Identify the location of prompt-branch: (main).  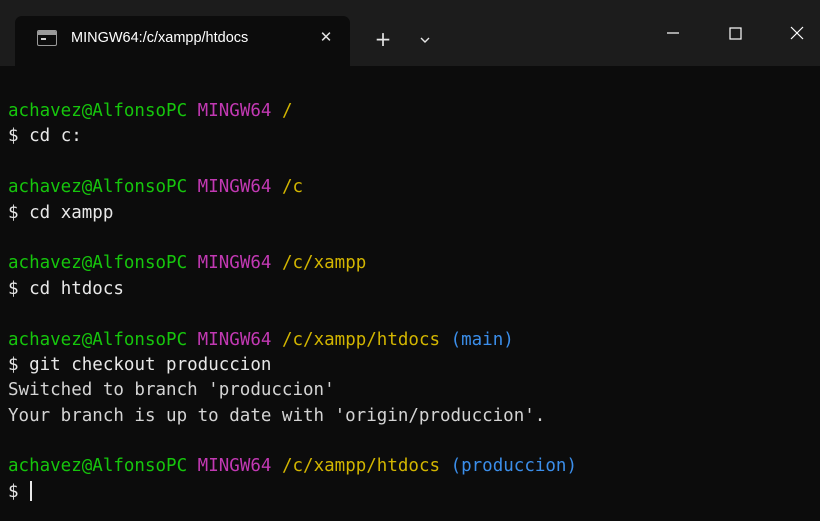
(482, 339).